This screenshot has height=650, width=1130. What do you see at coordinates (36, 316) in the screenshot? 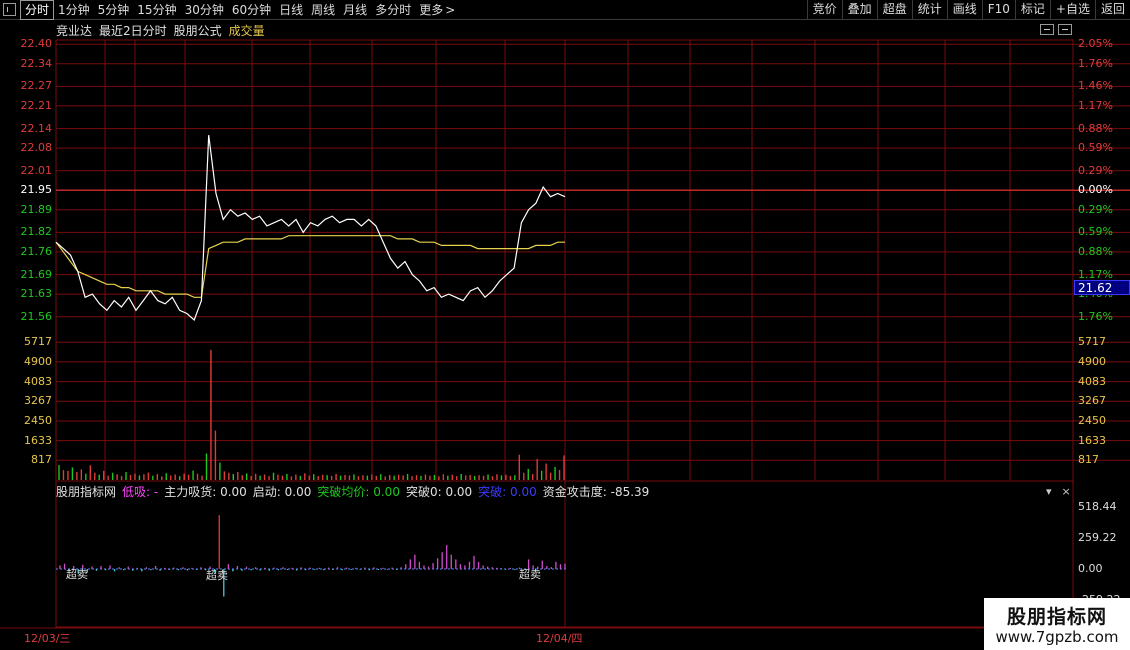
I see `price-tick-label: 21.56` at bounding box center [36, 316].